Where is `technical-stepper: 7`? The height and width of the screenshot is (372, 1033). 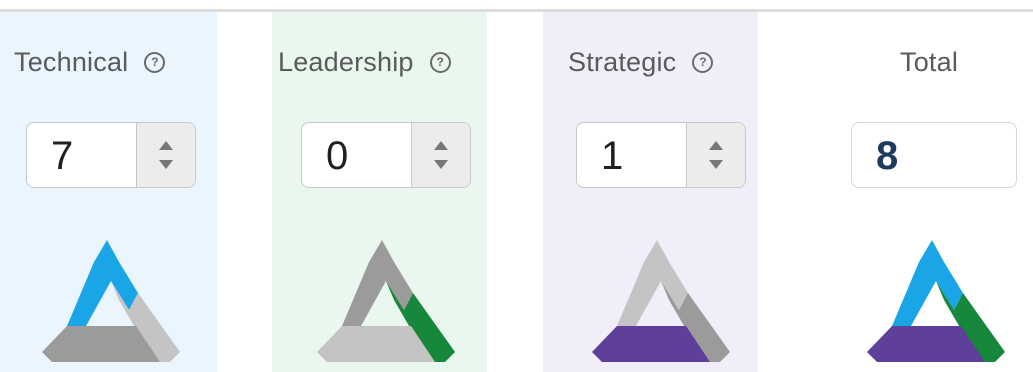
technical-stepper: 7 is located at coordinates (111, 155).